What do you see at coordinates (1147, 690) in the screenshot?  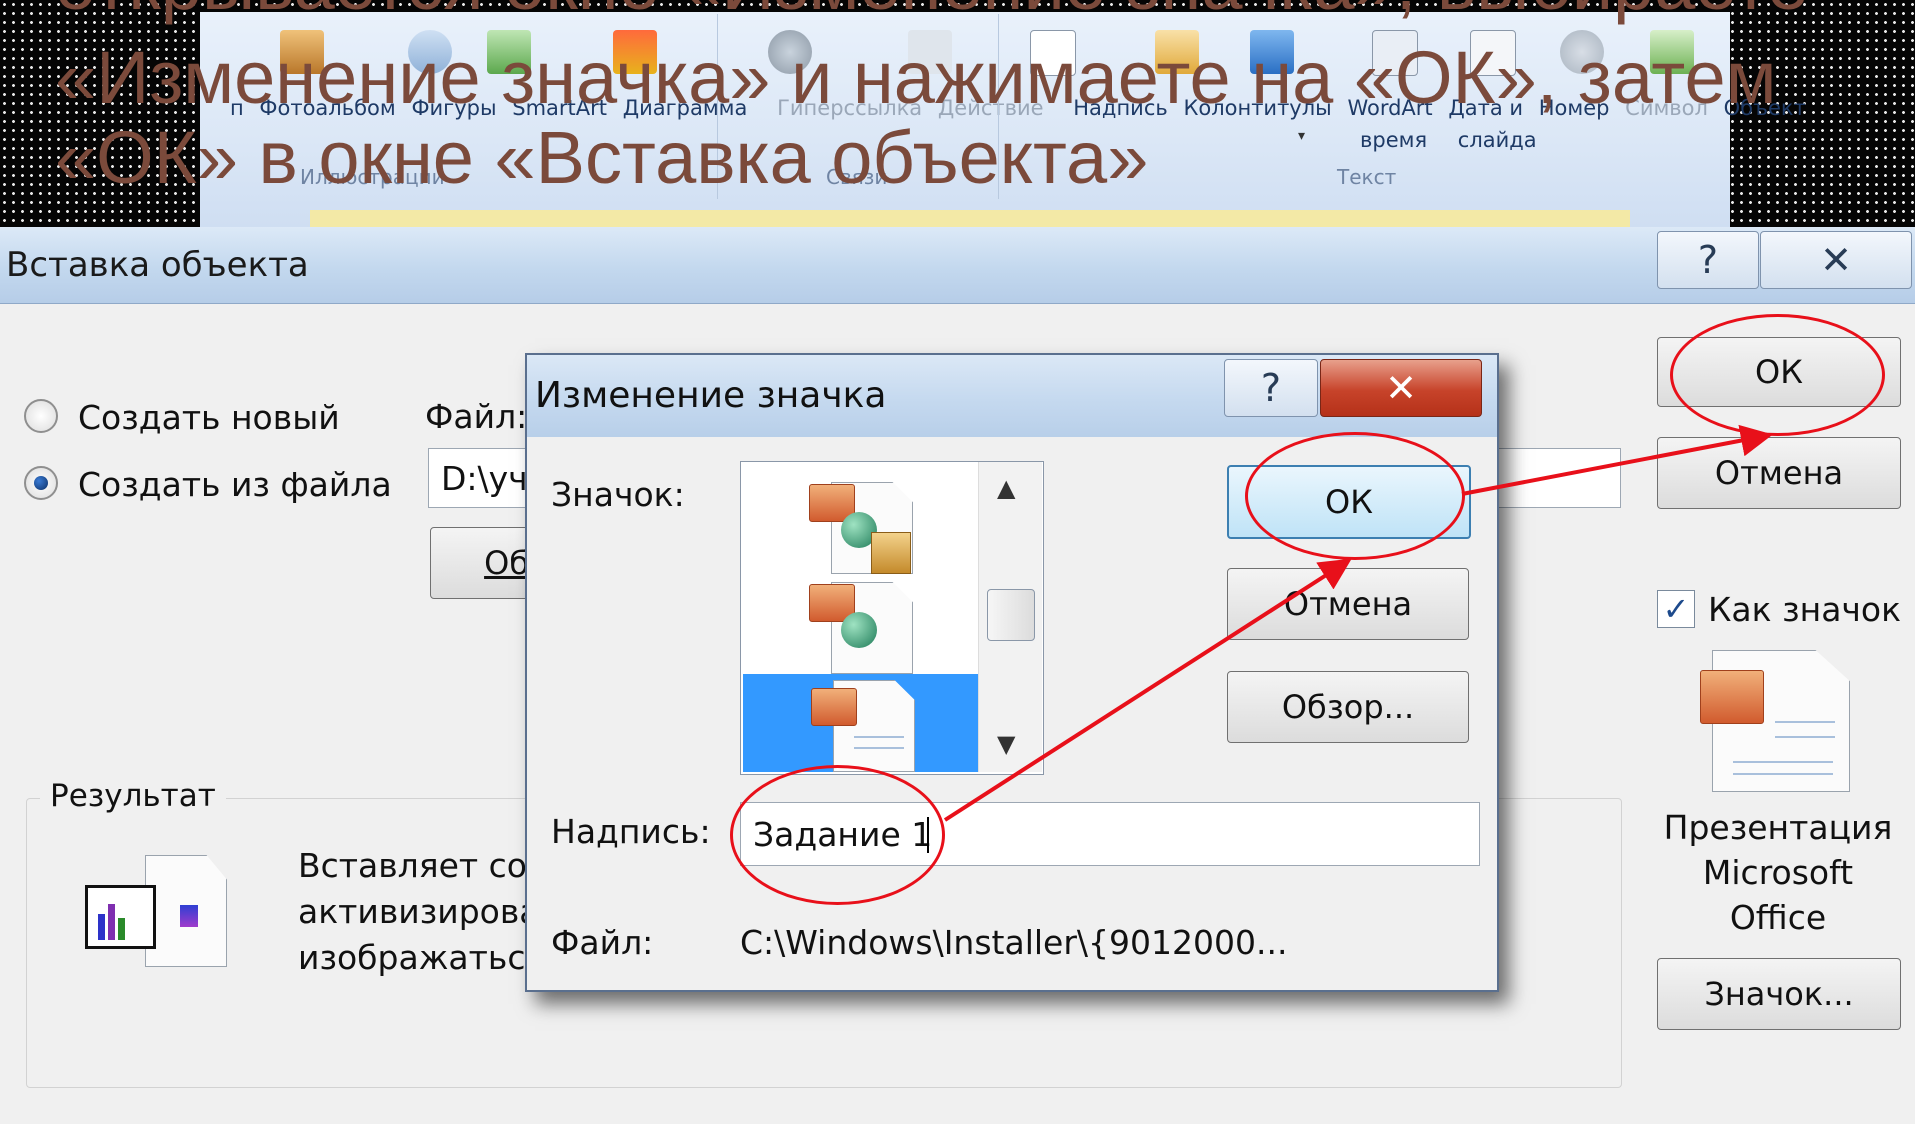 I see `annotation-arrow-to-inner-ok` at bounding box center [1147, 690].